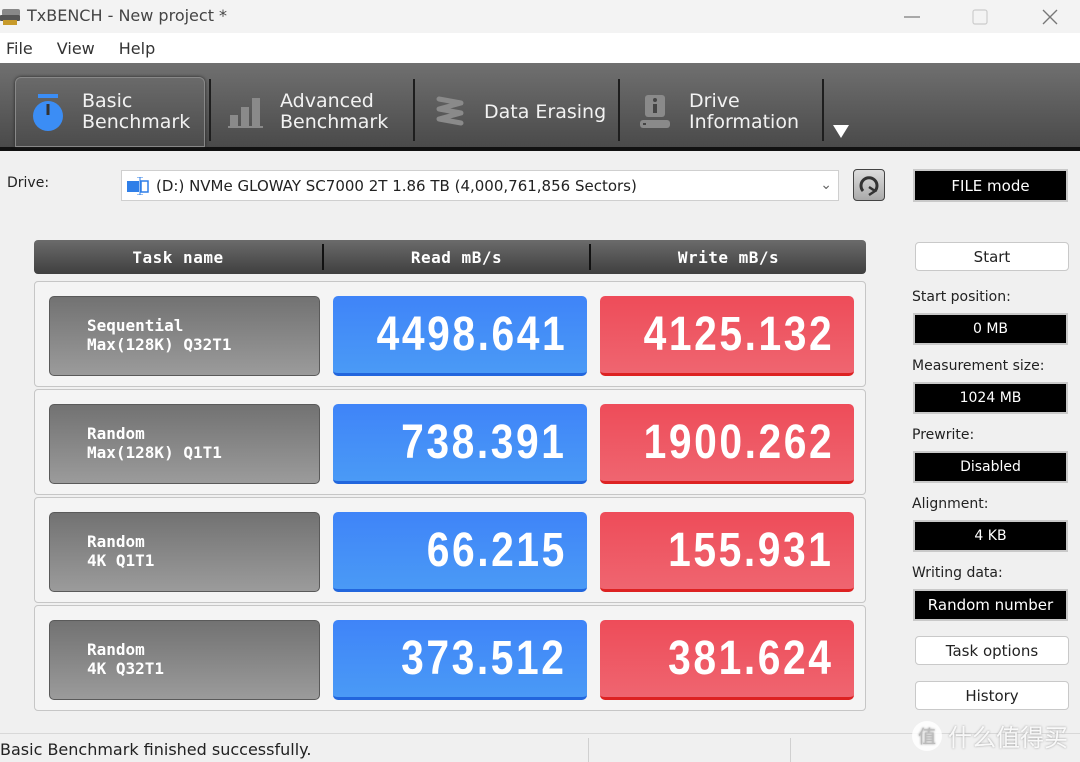 This screenshot has width=1080, height=762. I want to click on tab-advanced-benchmark: Advanced Benchmark, so click(312, 112).